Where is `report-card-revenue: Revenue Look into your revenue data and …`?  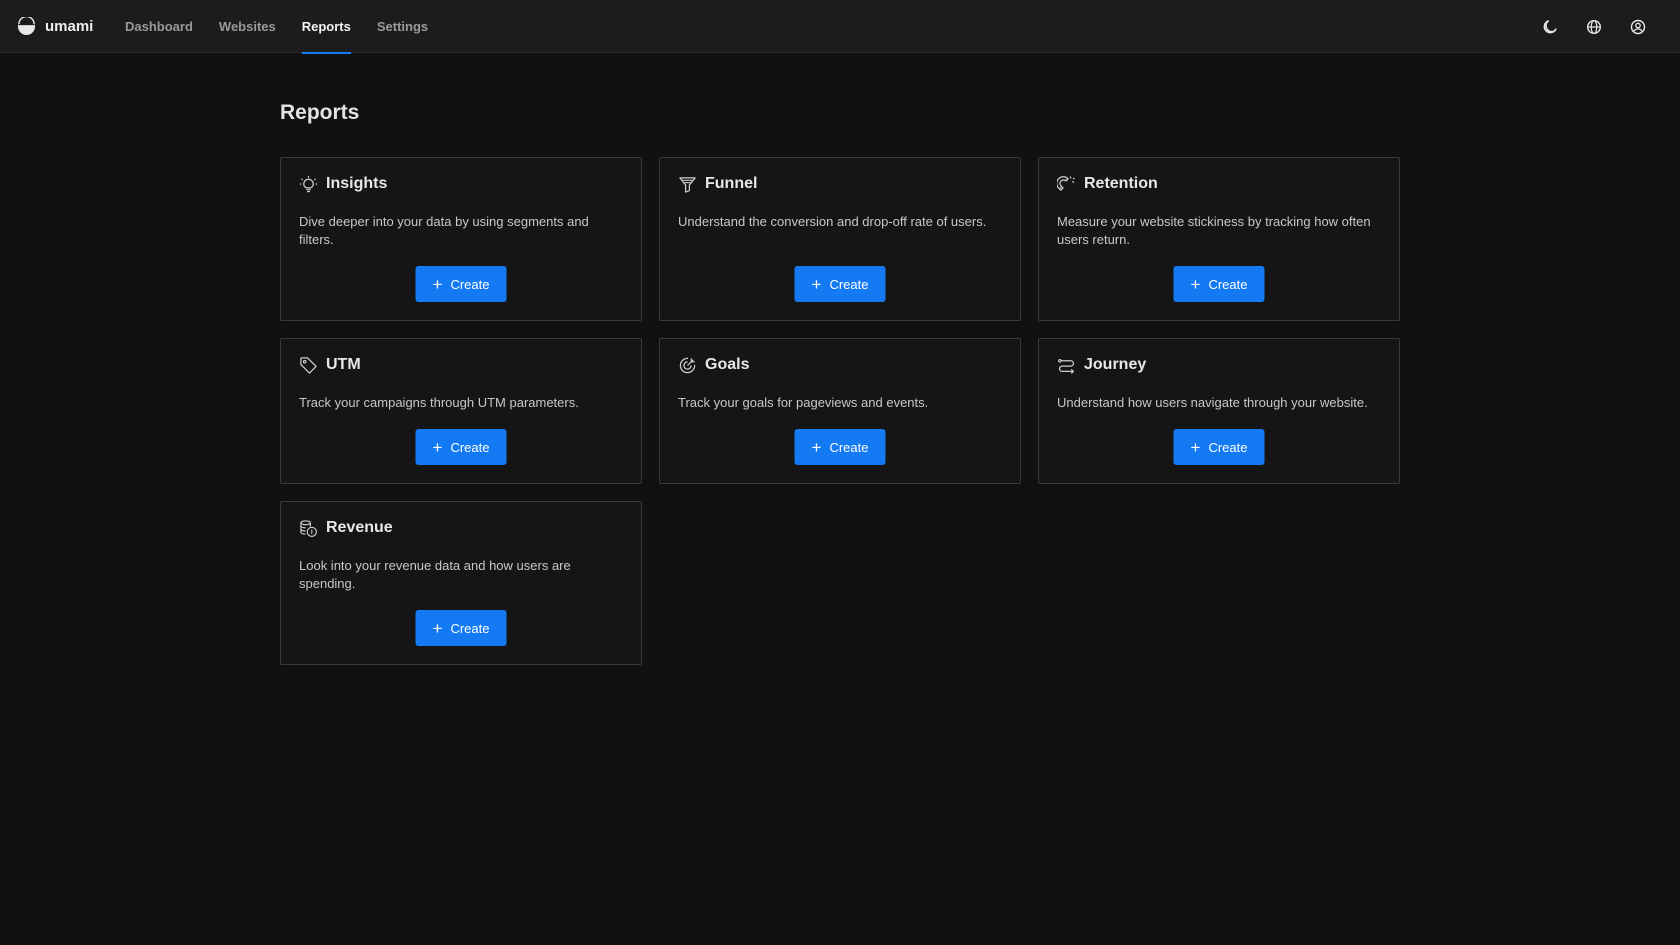 report-card-revenue: Revenue Look into your revenue data and … is located at coordinates (461, 583).